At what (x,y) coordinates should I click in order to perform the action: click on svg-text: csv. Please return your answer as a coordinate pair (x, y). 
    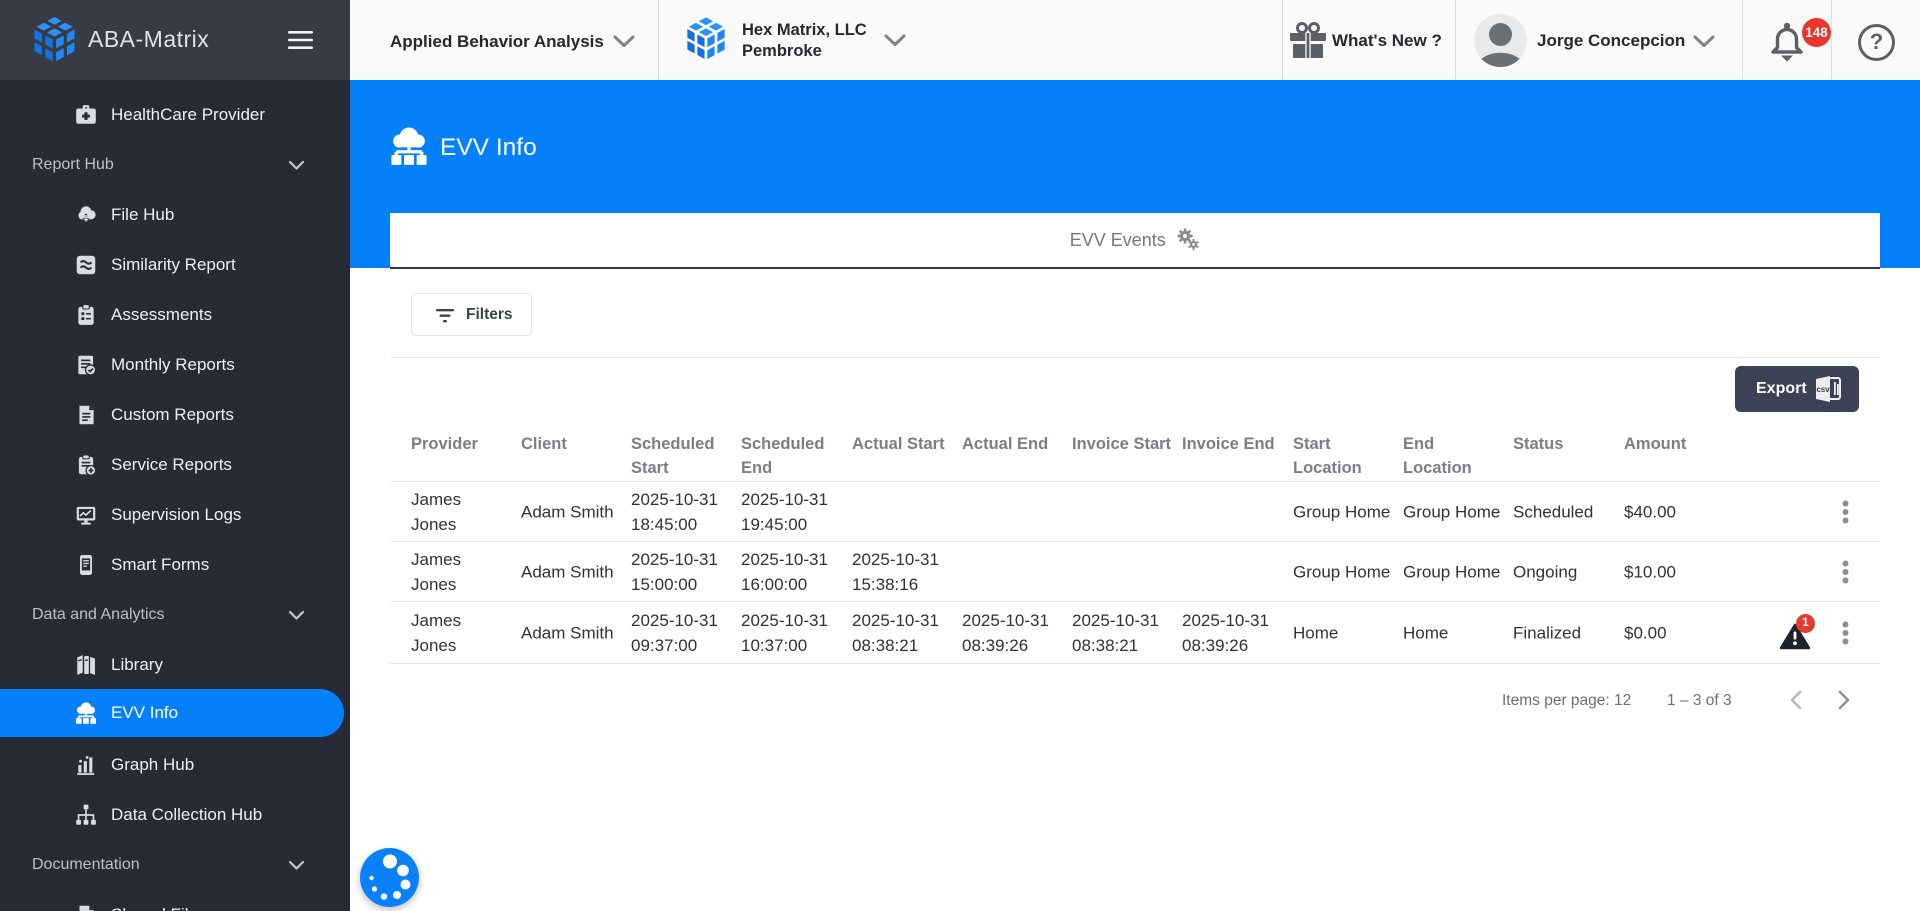
    Looking at the image, I should click on (1823, 389).